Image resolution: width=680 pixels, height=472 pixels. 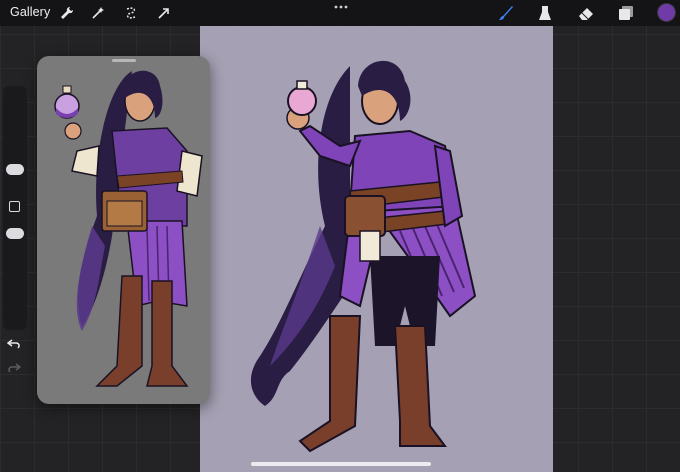 What do you see at coordinates (14, 206) in the screenshot?
I see `modify-button` at bounding box center [14, 206].